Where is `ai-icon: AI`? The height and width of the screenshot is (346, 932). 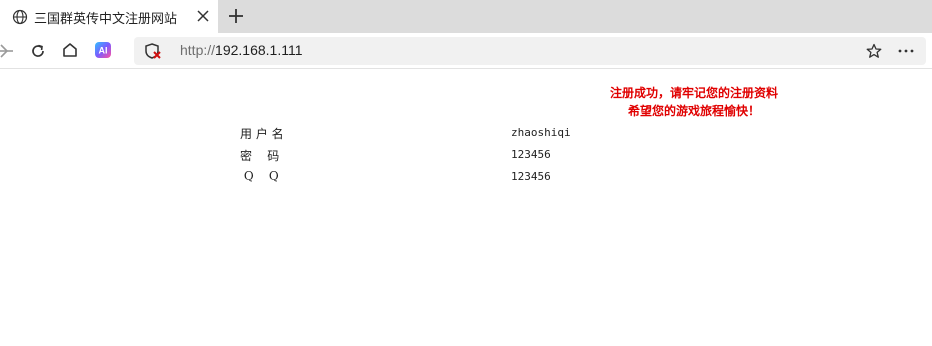
ai-icon: AI is located at coordinates (103, 50).